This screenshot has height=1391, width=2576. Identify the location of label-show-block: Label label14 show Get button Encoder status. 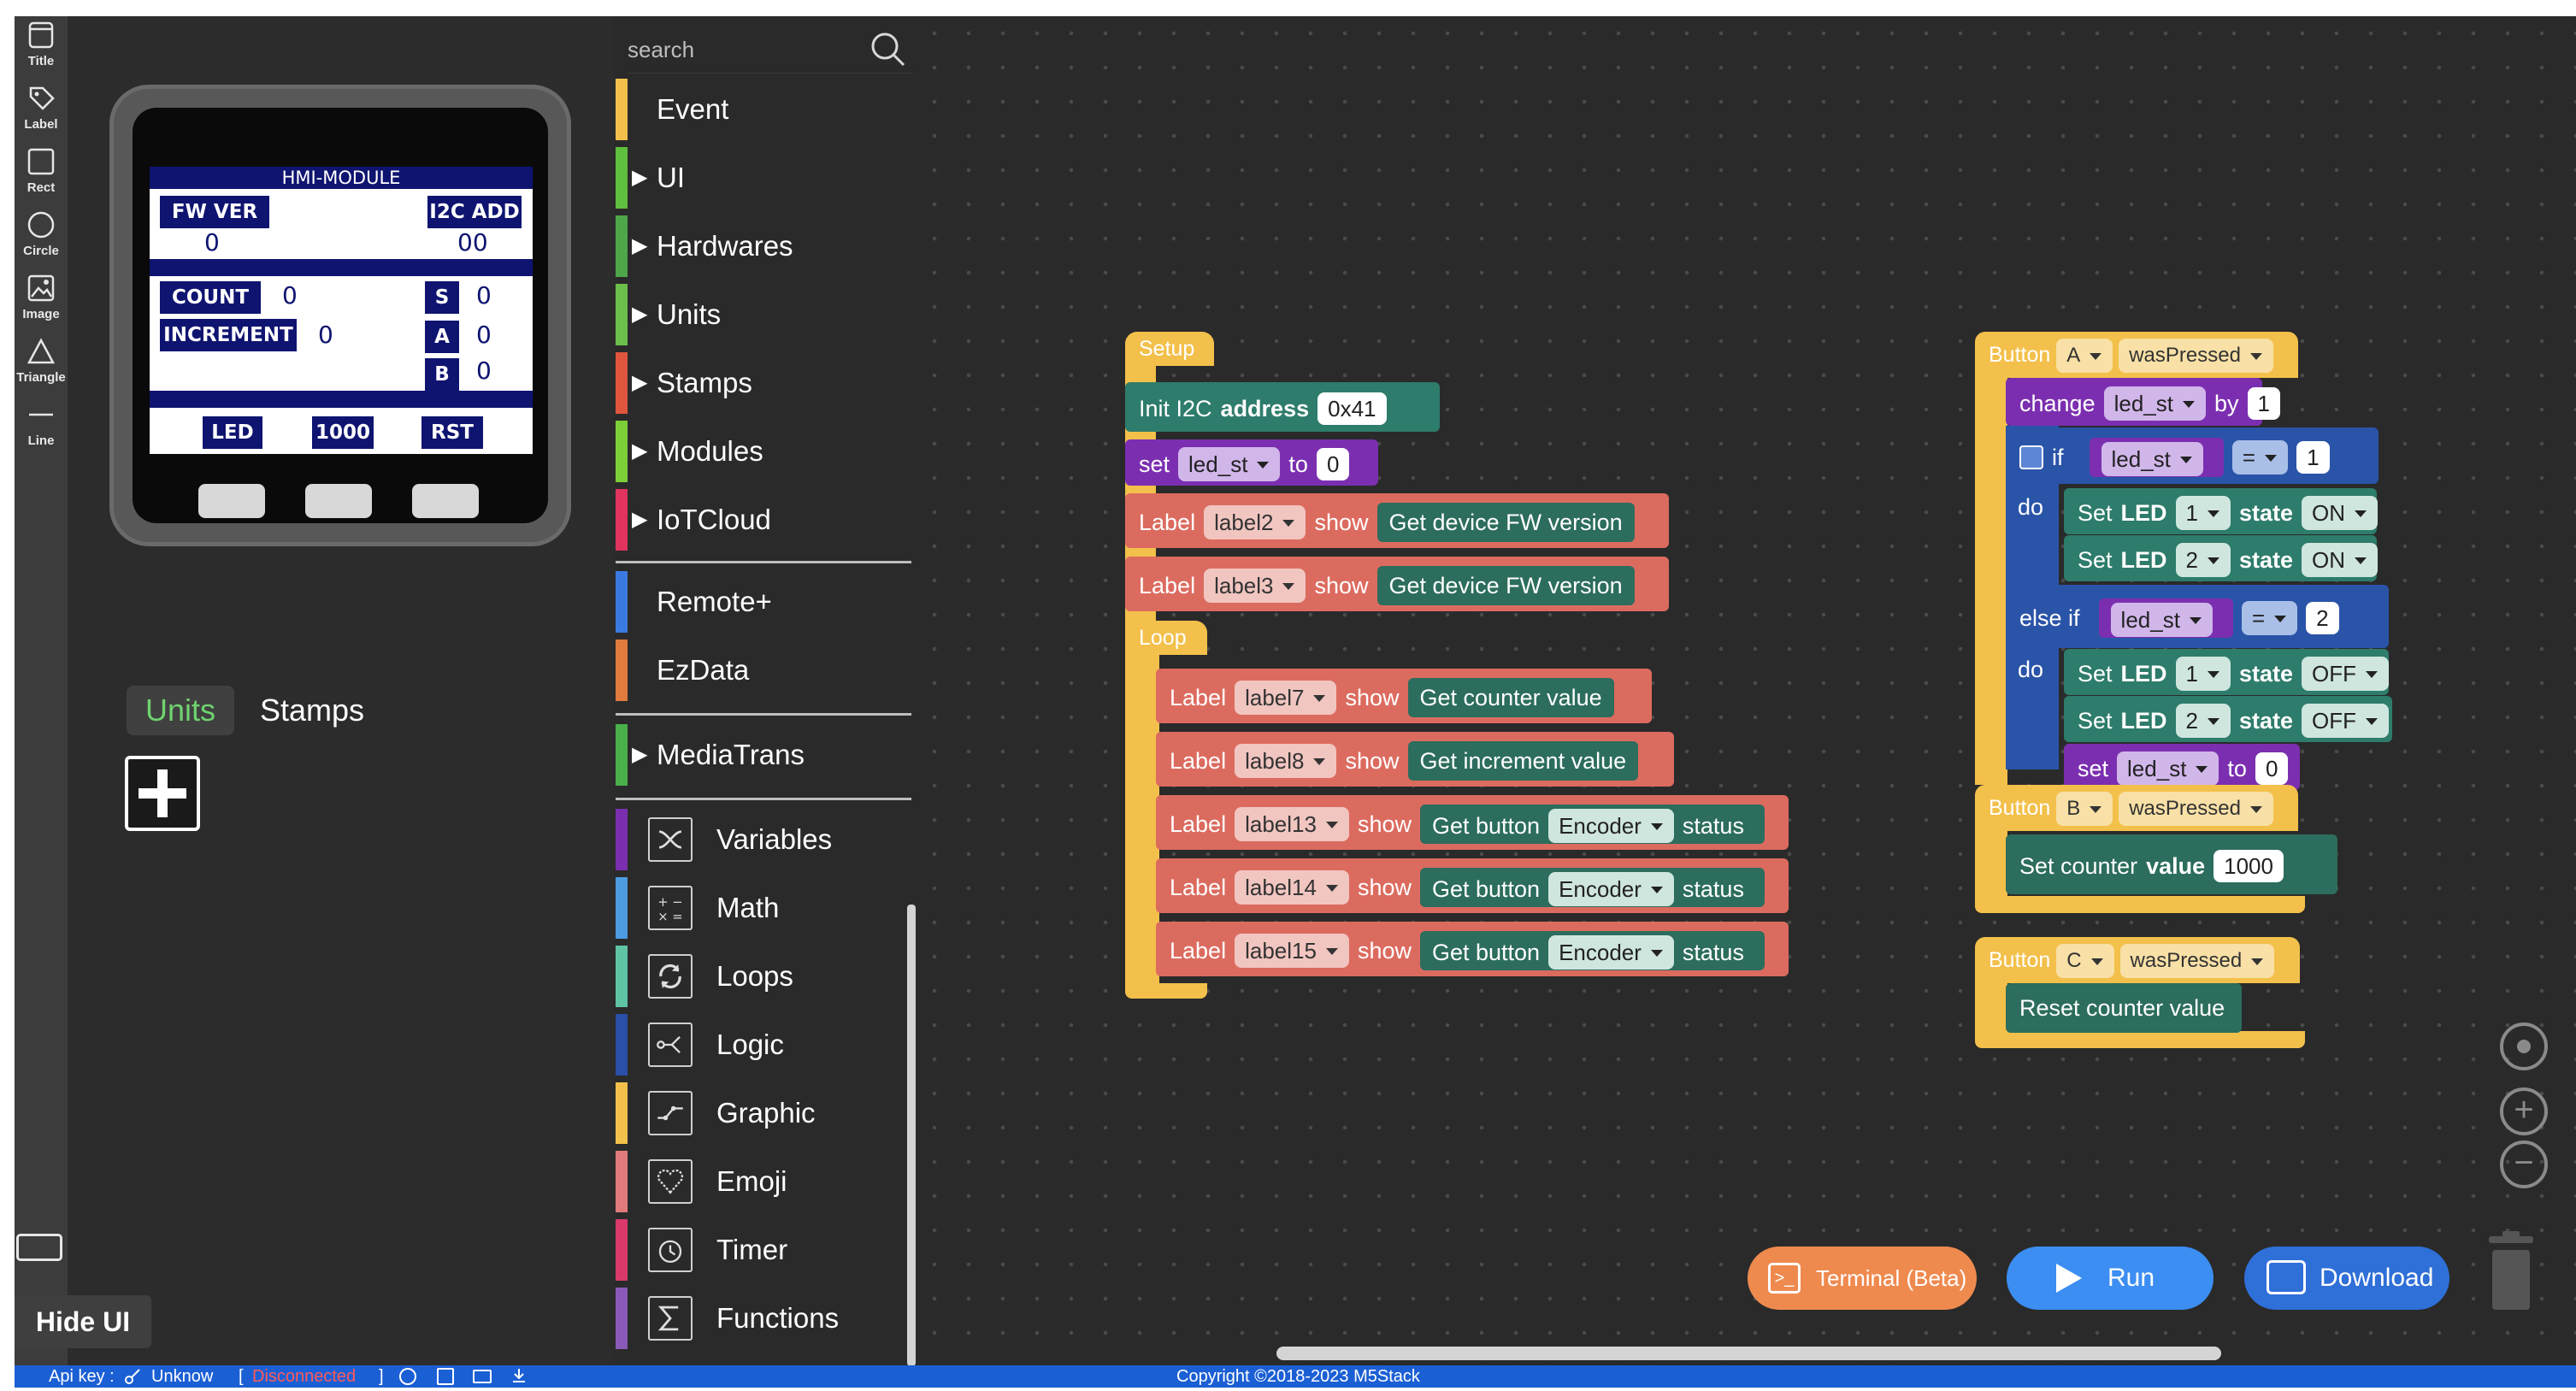
(1473, 885).